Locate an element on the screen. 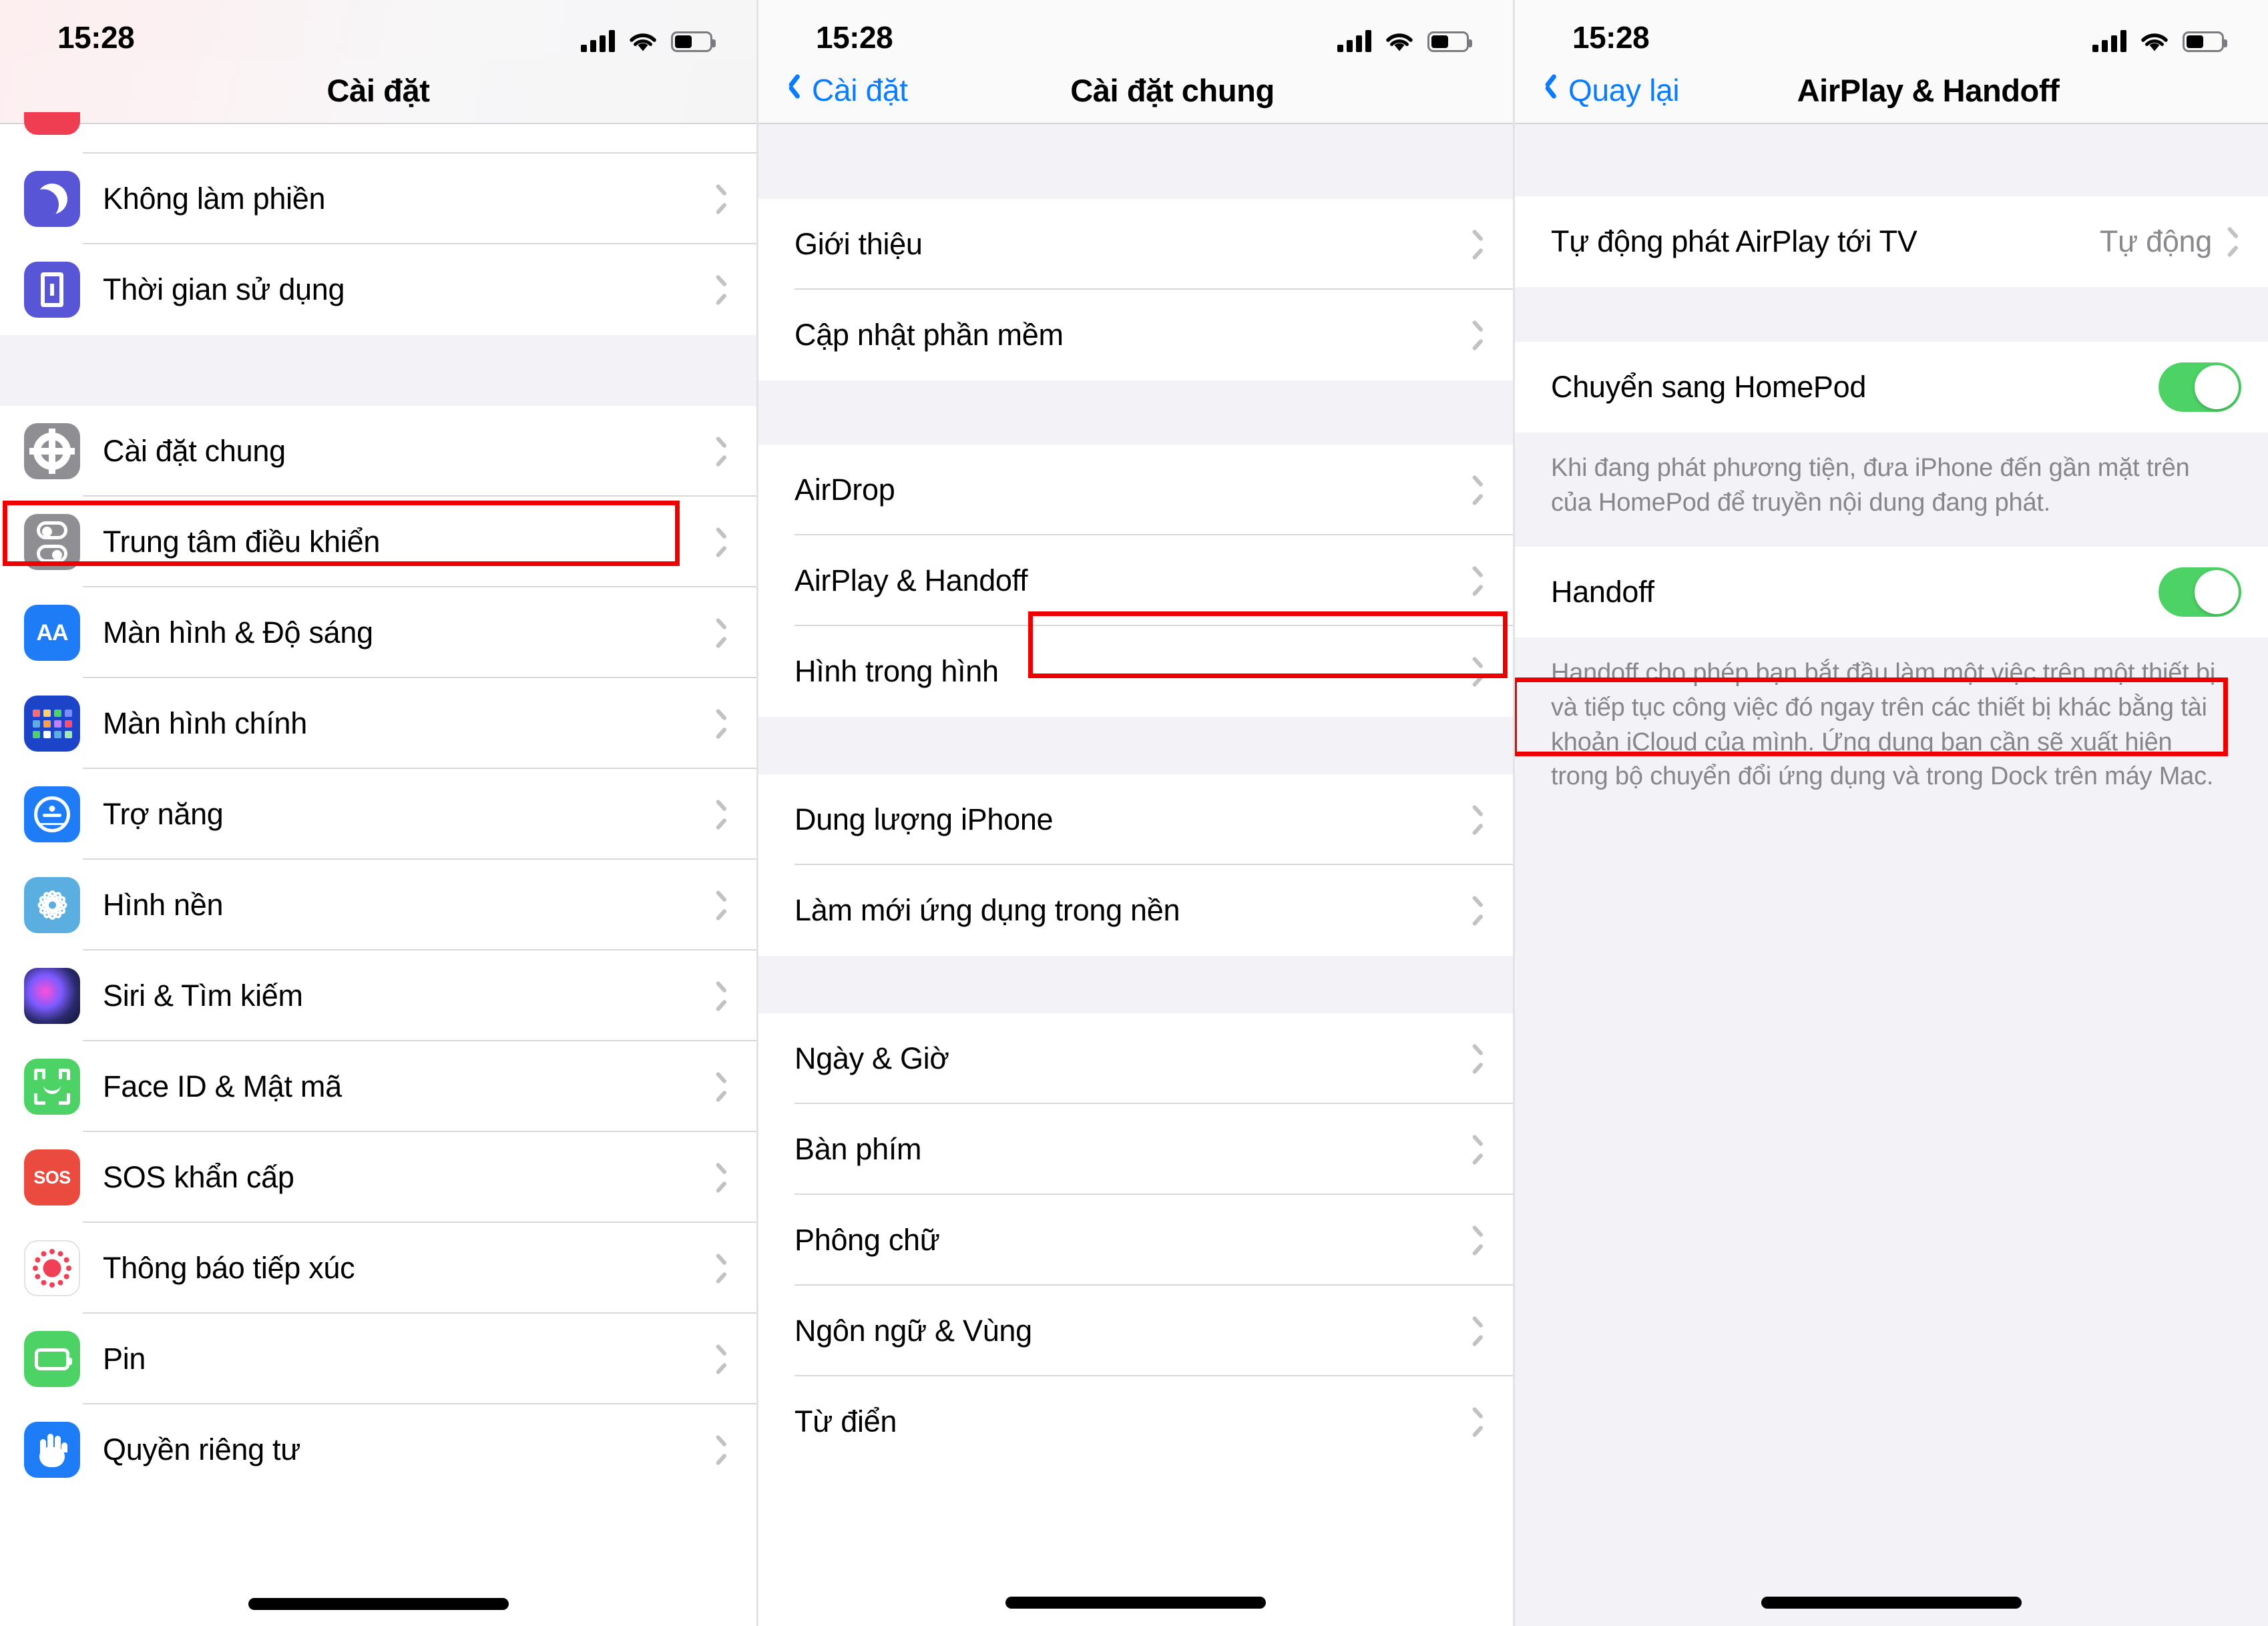  sidebar-item-home-screen: Màn hình chính is located at coordinates (378, 723).